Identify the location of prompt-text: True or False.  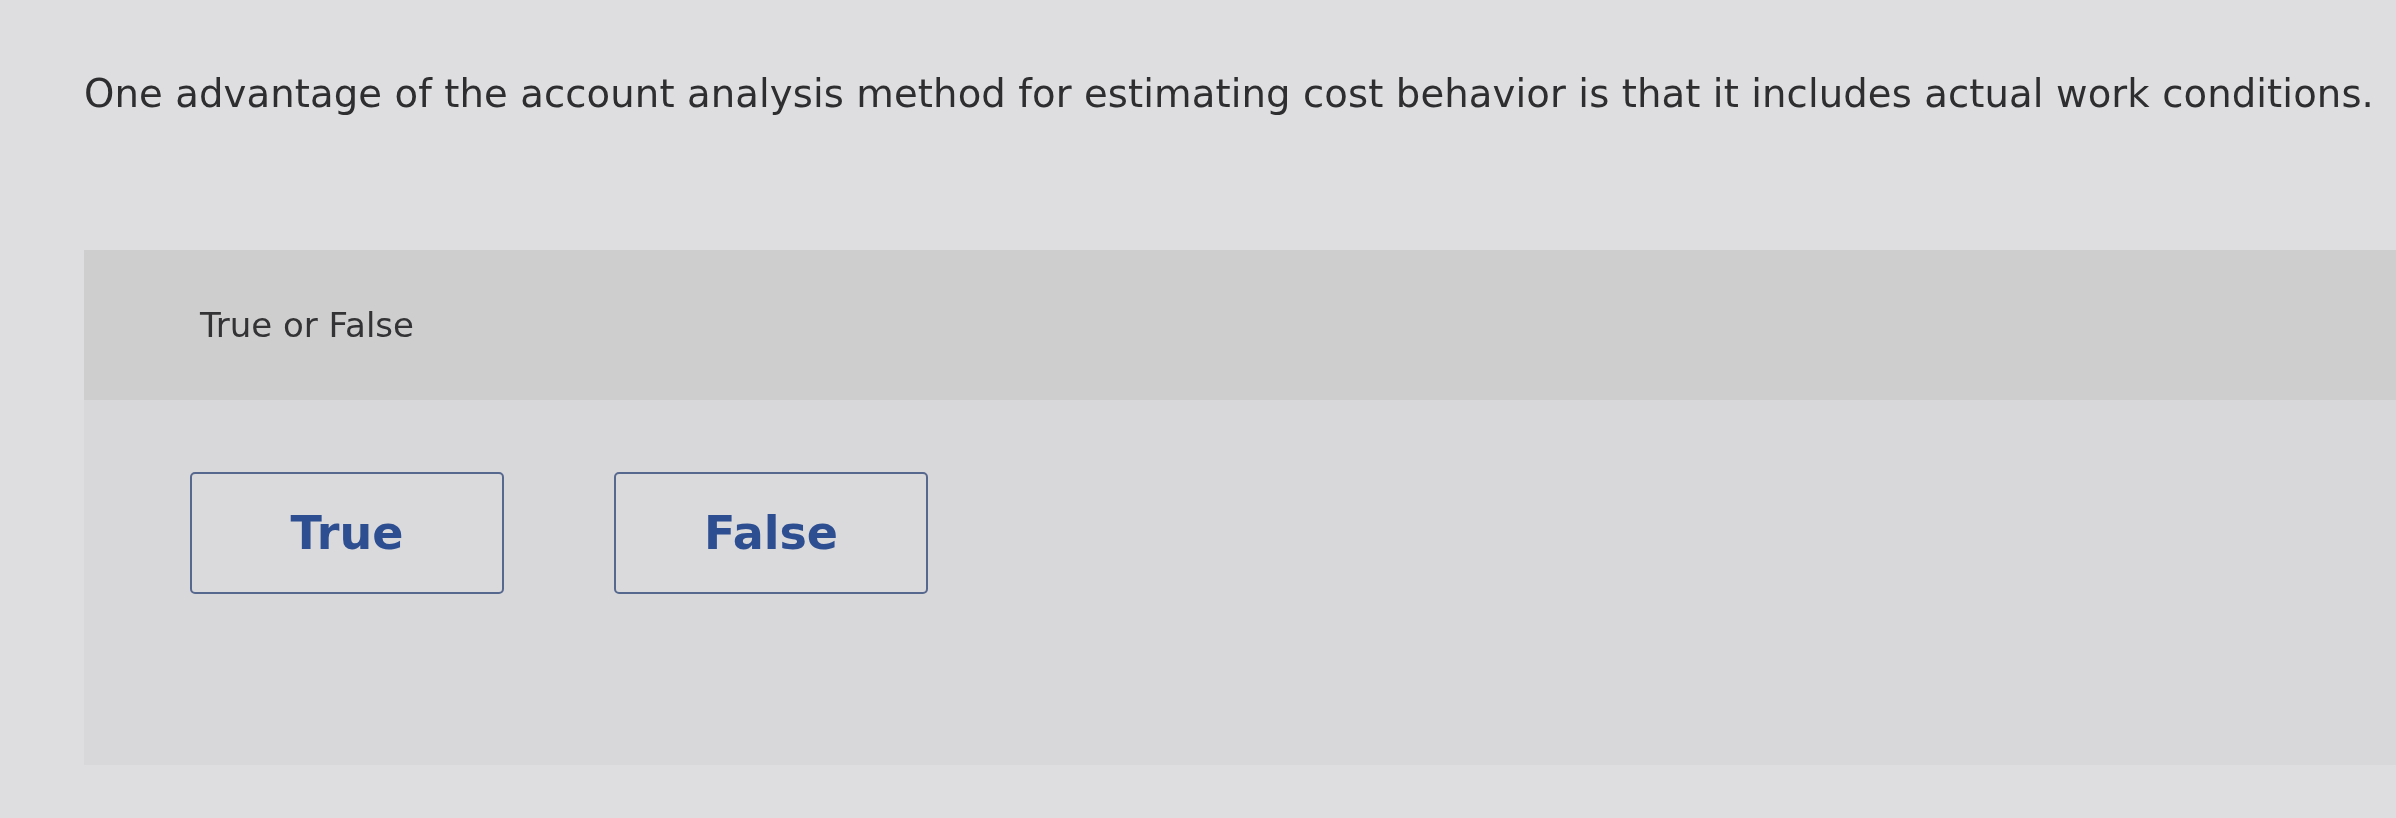
(307, 325).